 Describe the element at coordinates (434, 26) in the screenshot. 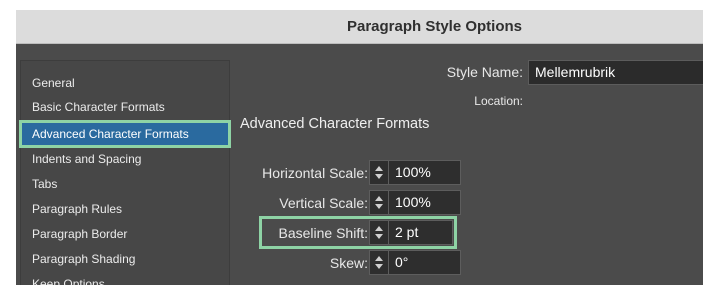

I see `dialog-title: Paragraph Style Options` at that location.